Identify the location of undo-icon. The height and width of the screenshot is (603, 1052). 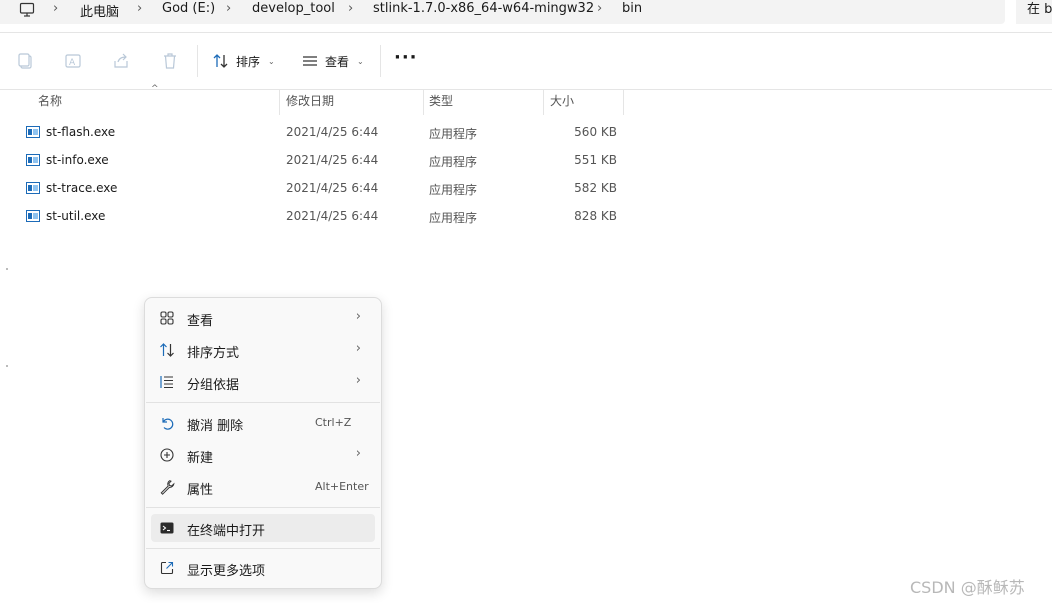
(168, 424).